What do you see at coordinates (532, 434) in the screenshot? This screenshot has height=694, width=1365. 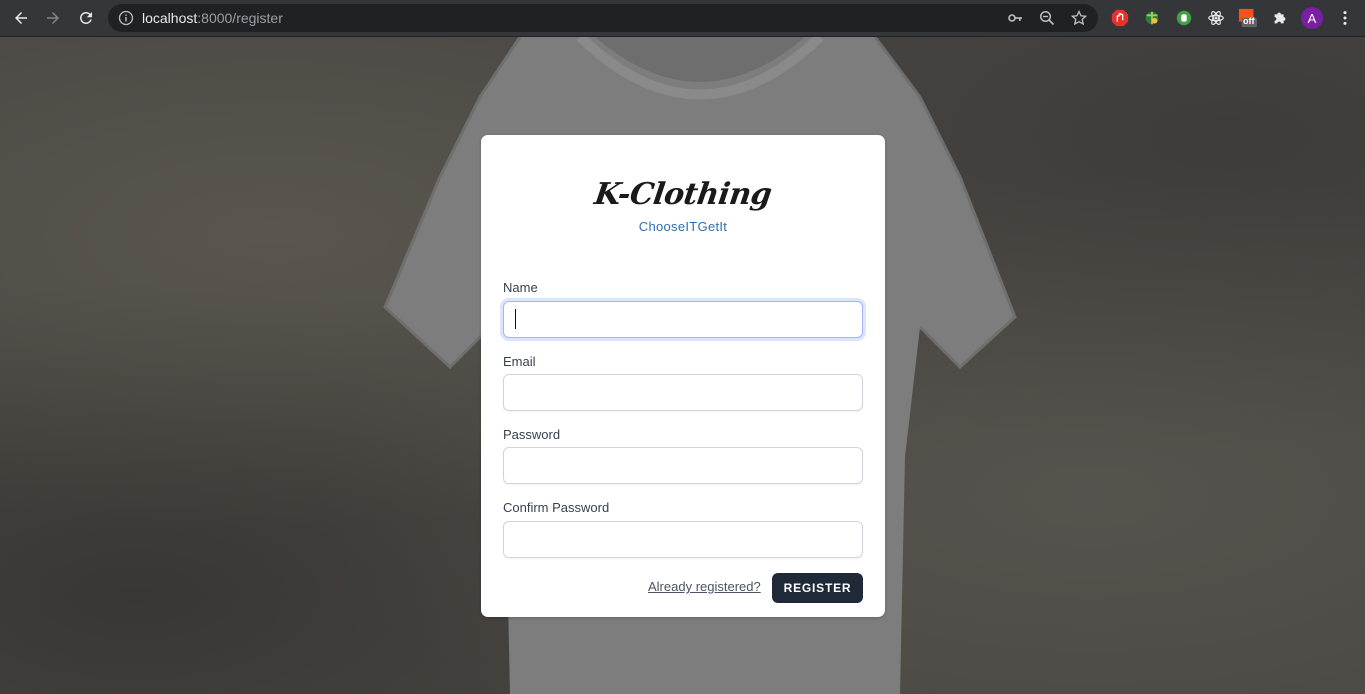 I see `password-label: Password` at bounding box center [532, 434].